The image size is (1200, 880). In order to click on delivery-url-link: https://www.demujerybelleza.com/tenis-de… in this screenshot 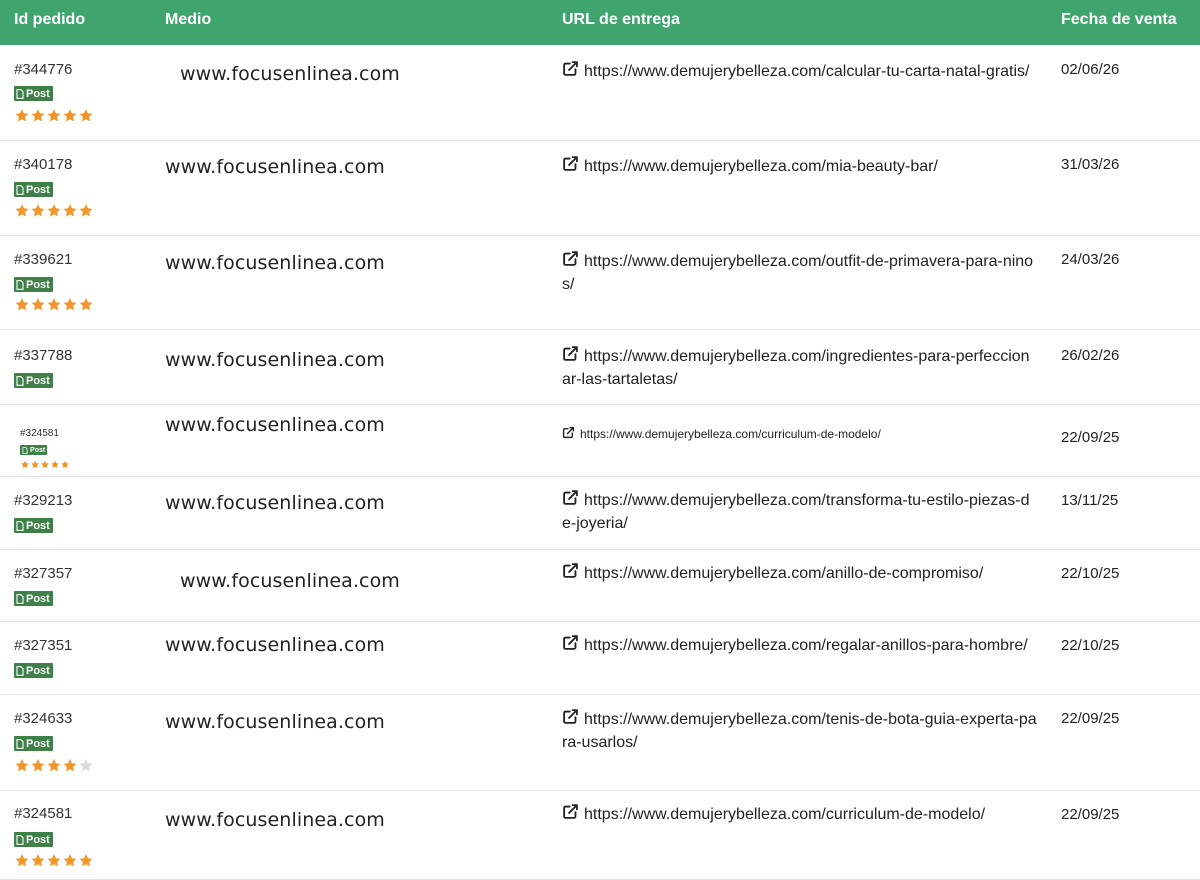, I will do `click(799, 731)`.